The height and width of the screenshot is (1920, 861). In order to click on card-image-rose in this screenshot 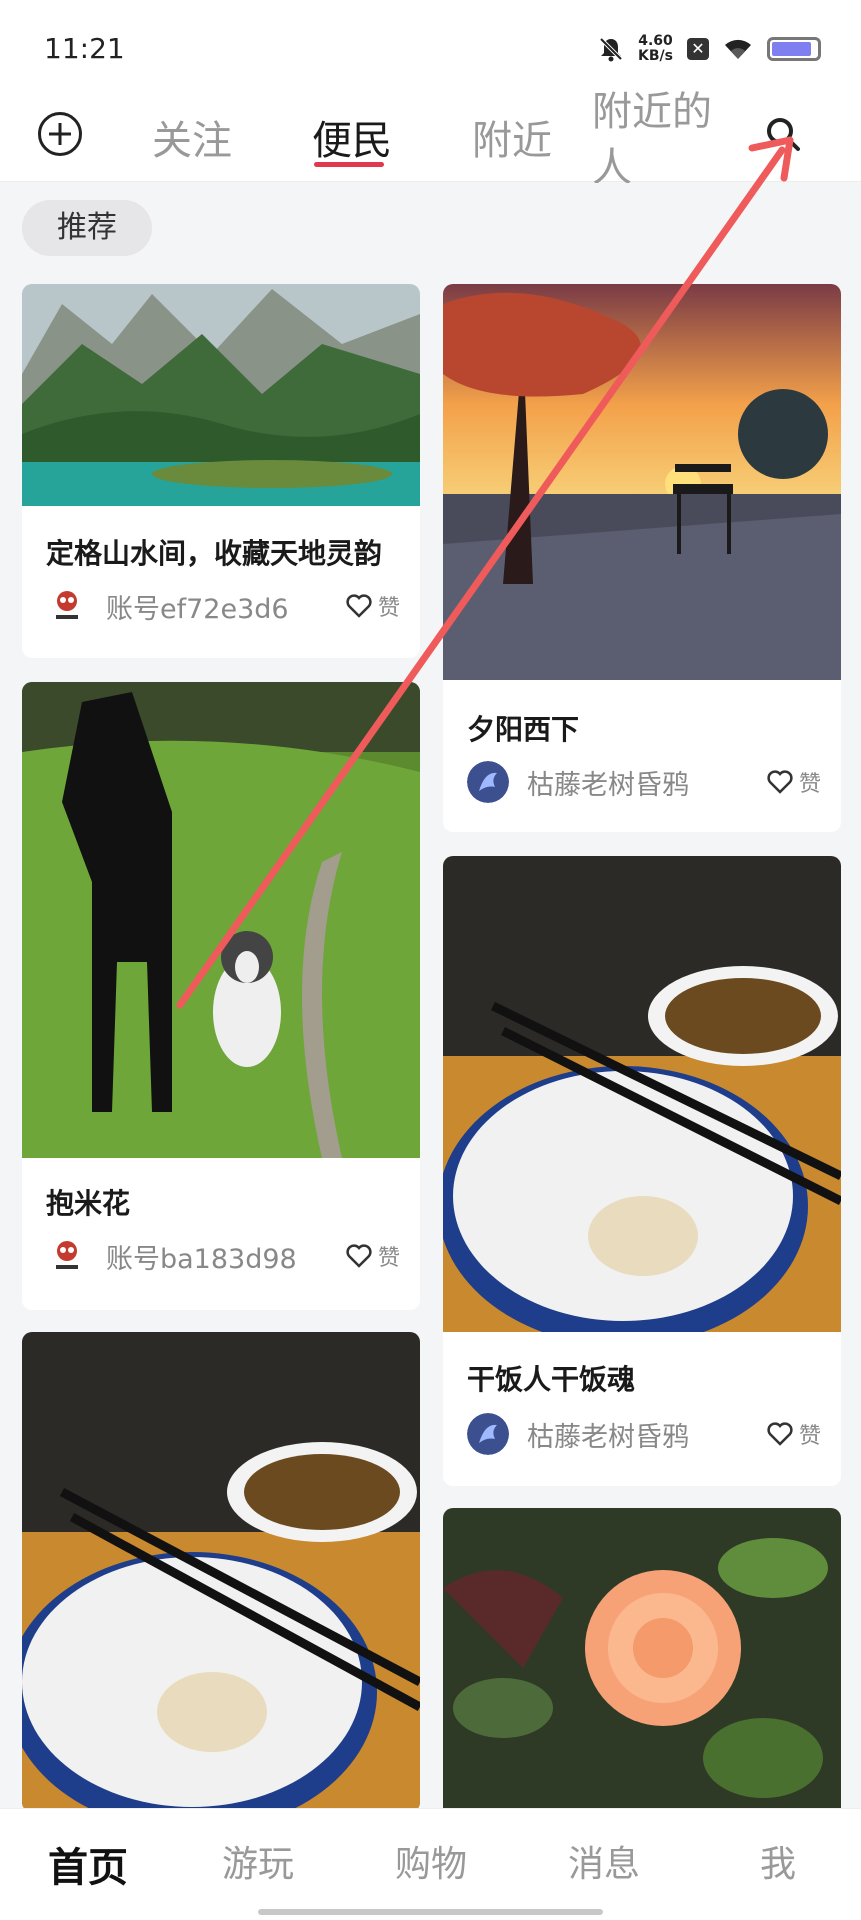, I will do `click(642, 1658)`.